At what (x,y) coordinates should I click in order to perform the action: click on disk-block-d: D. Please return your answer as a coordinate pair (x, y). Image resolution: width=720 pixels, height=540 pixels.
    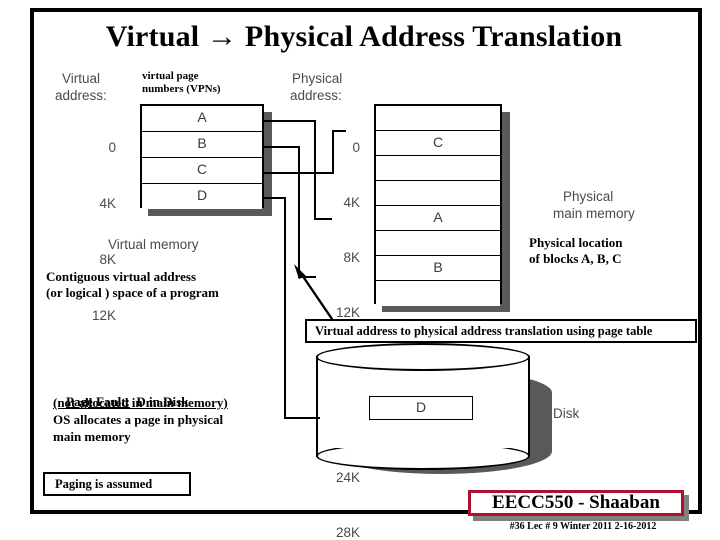
    Looking at the image, I should click on (421, 408).